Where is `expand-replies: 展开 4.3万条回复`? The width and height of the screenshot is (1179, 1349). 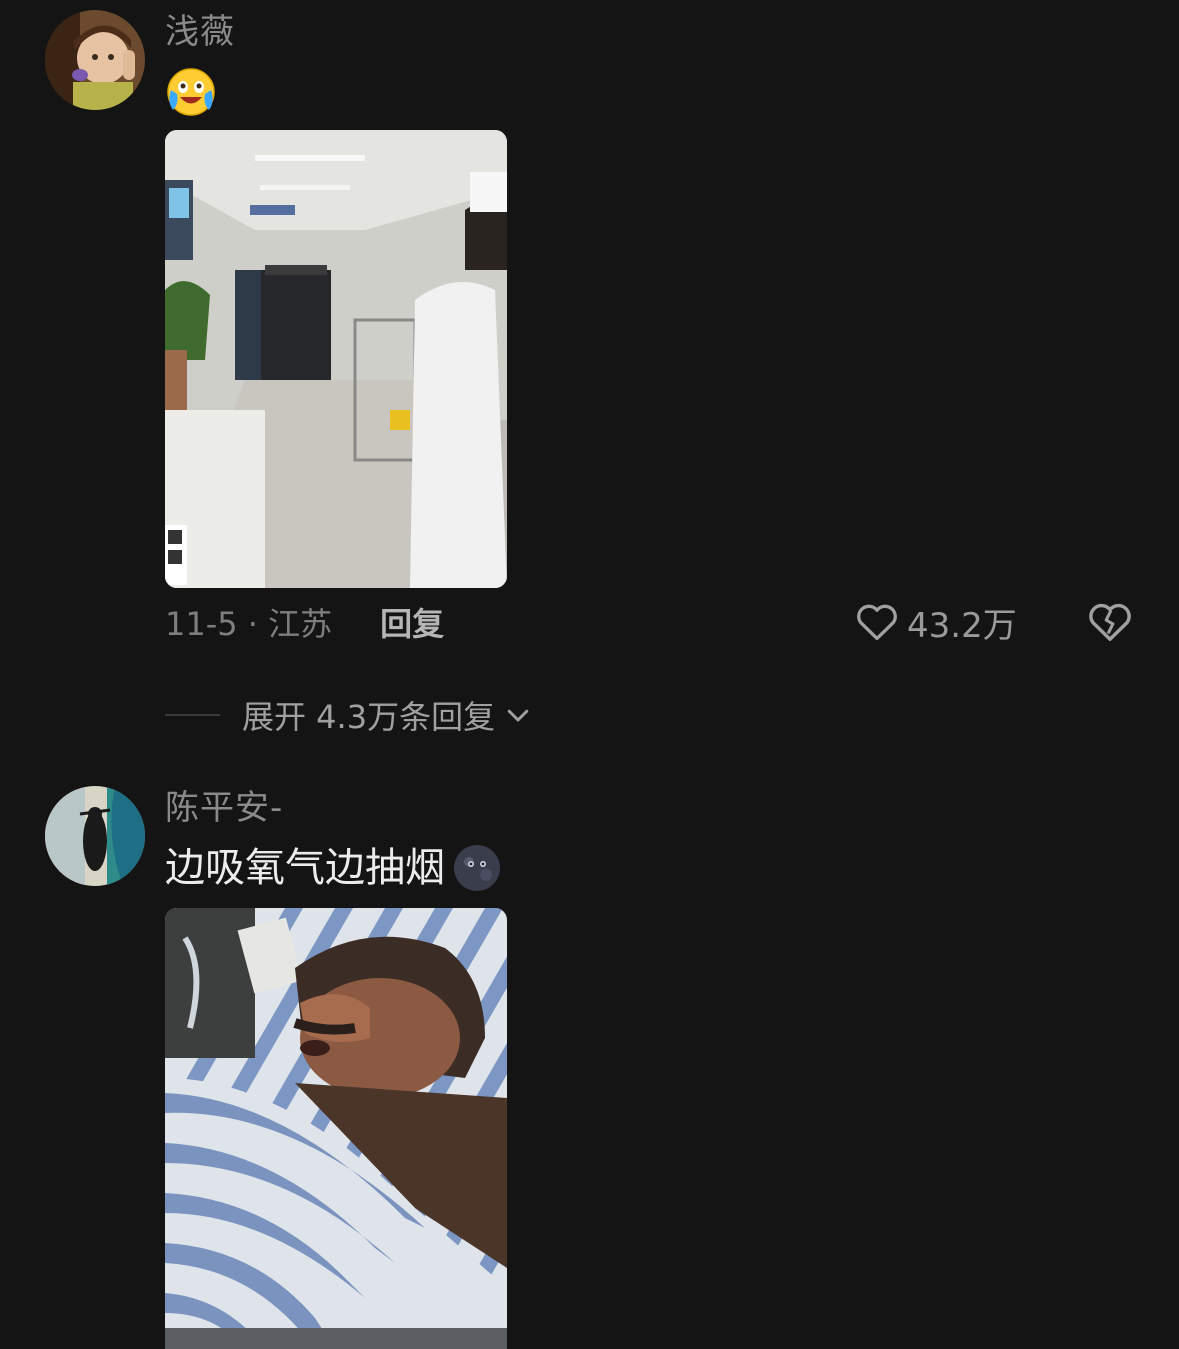
expand-replies: 展开 4.3万条回复 is located at coordinates (349, 715).